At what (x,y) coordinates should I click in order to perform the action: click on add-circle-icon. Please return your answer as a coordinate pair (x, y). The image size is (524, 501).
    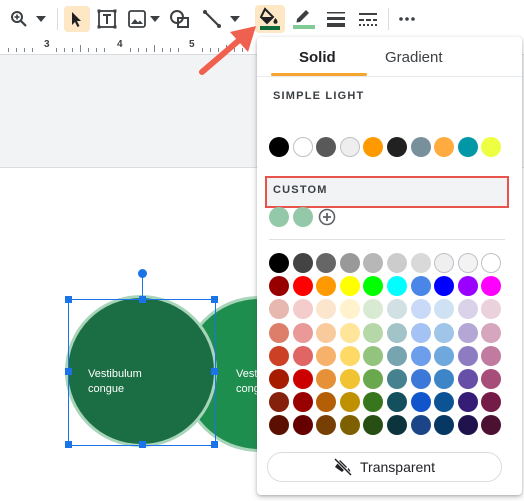
    Looking at the image, I should click on (327, 217).